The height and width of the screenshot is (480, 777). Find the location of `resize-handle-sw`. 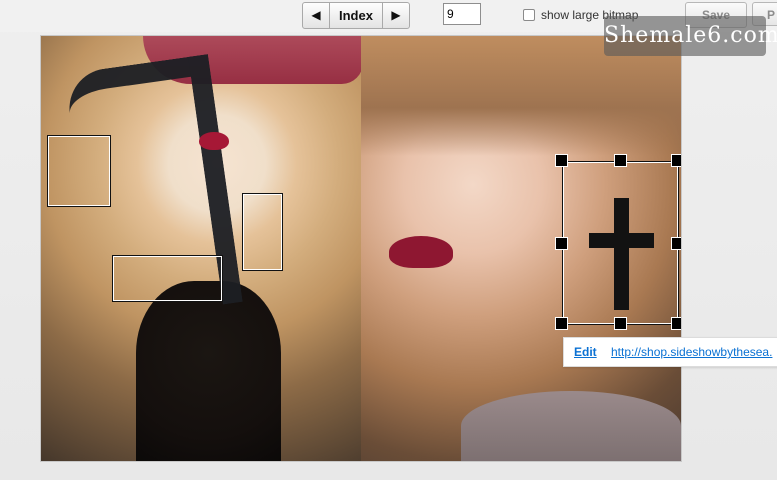

resize-handle-sw is located at coordinates (561, 323).